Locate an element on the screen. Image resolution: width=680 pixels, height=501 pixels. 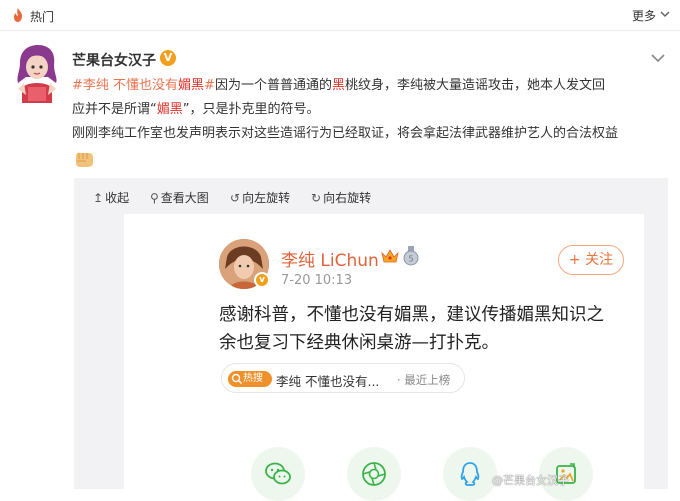
hot-search-badge: 热搜 is located at coordinates (250, 379).